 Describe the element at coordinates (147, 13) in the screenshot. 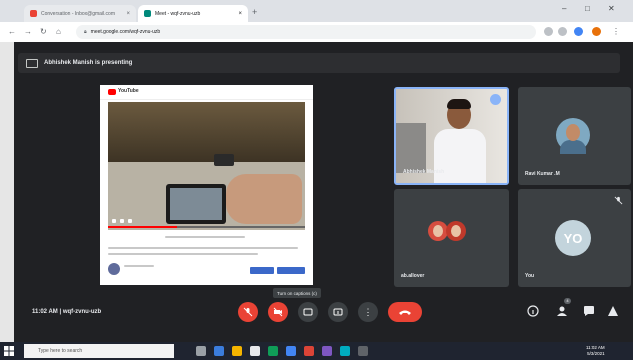

I see `meet-favicon-icon` at that location.